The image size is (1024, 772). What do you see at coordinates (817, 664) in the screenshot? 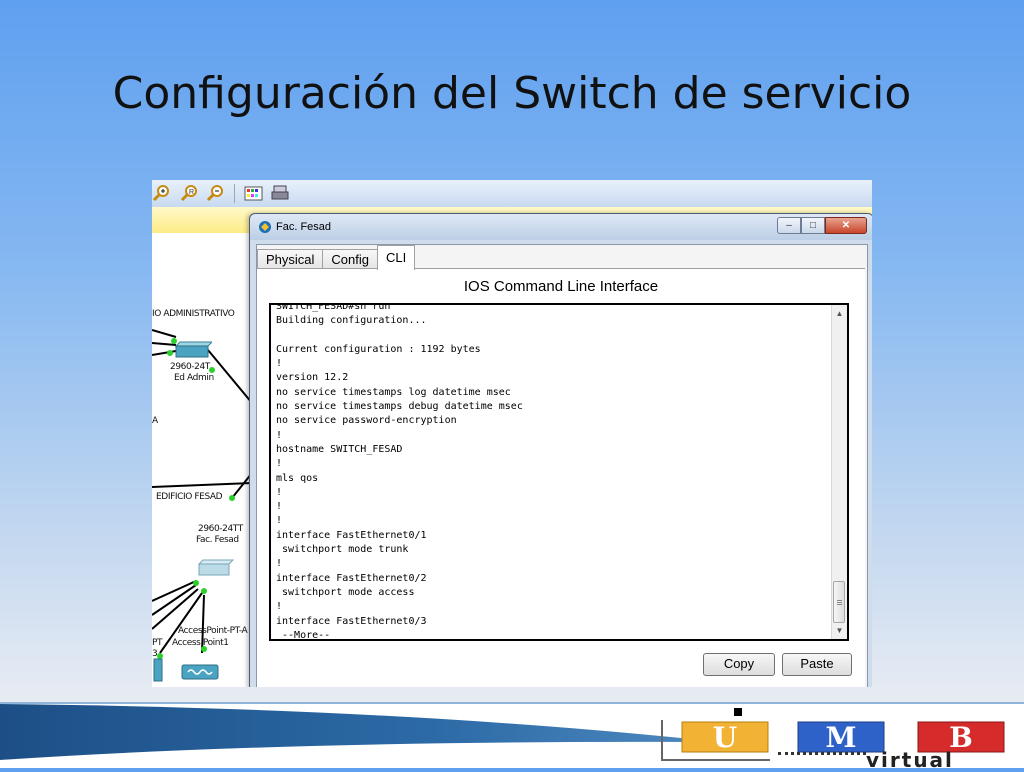
I see `paste-button: Paste` at bounding box center [817, 664].